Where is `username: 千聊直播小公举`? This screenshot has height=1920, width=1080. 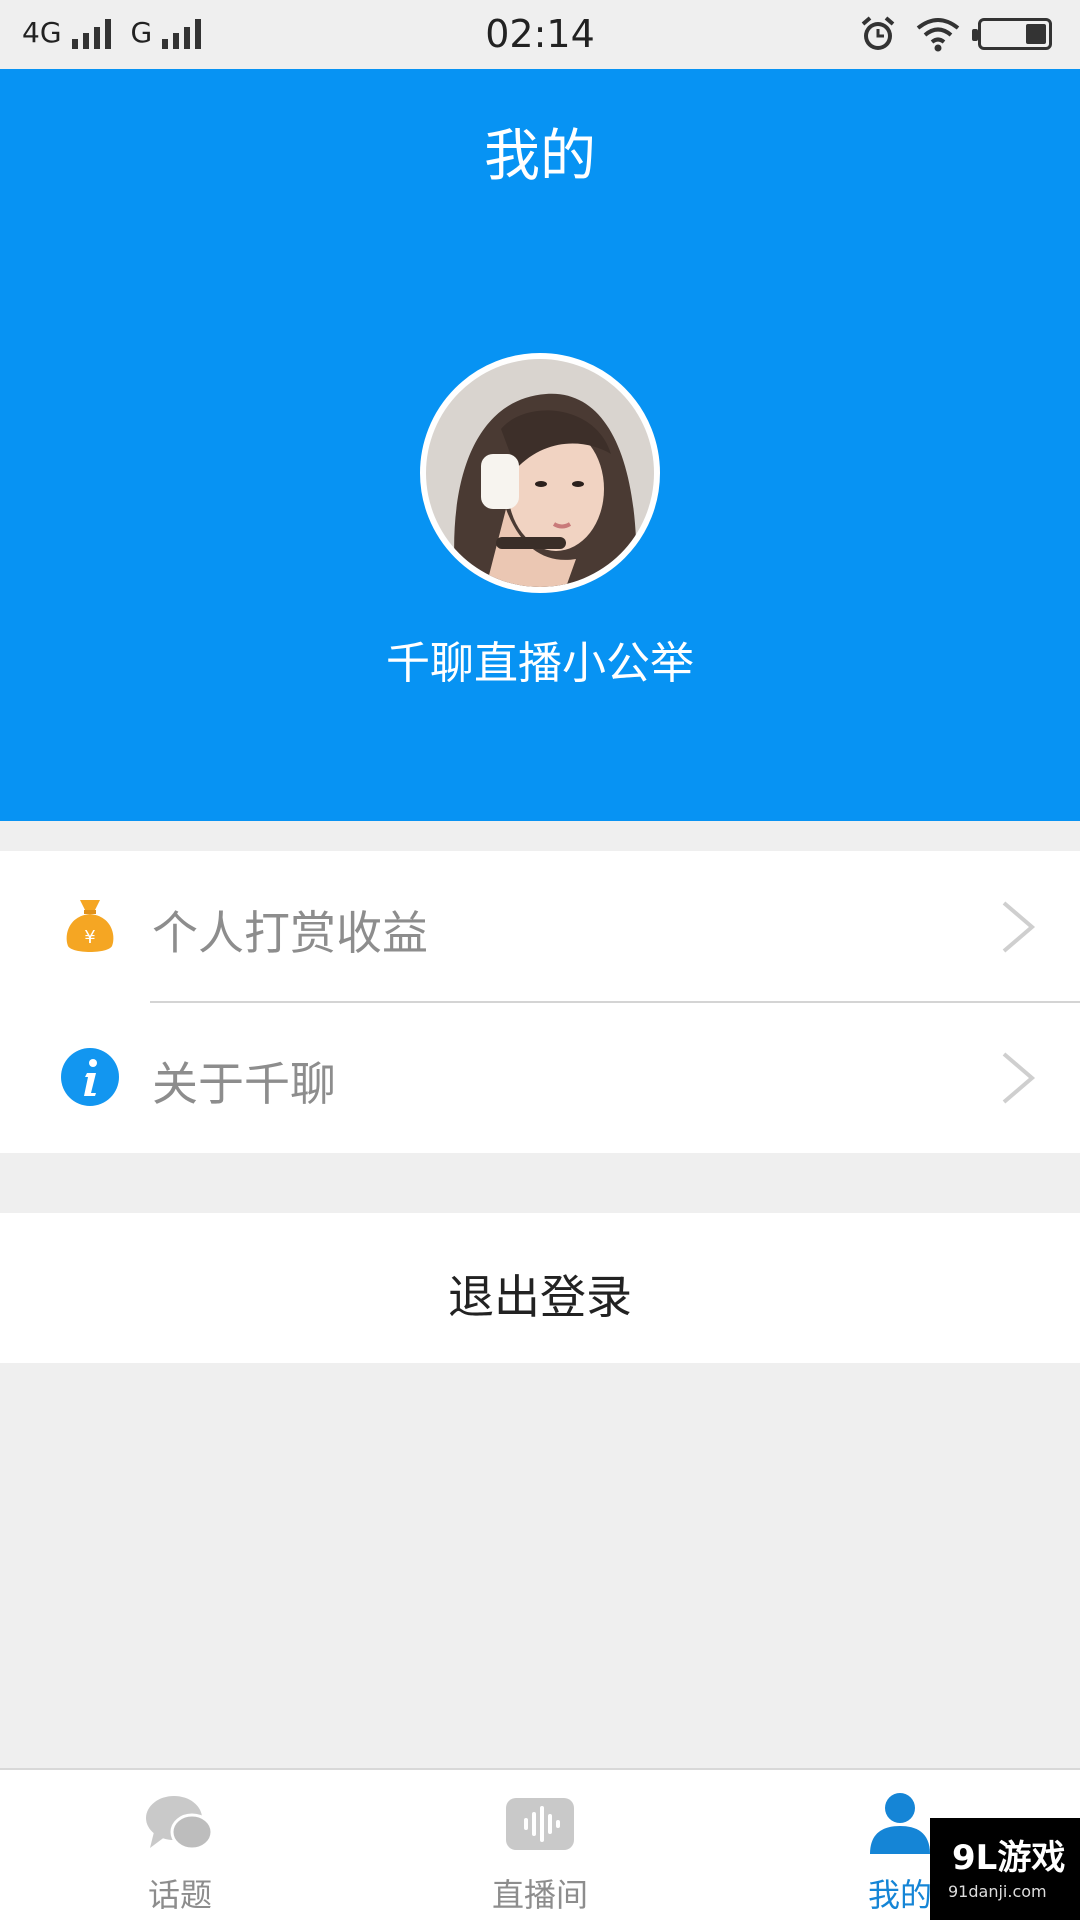
username: 千聊直播小公举 is located at coordinates (540, 663).